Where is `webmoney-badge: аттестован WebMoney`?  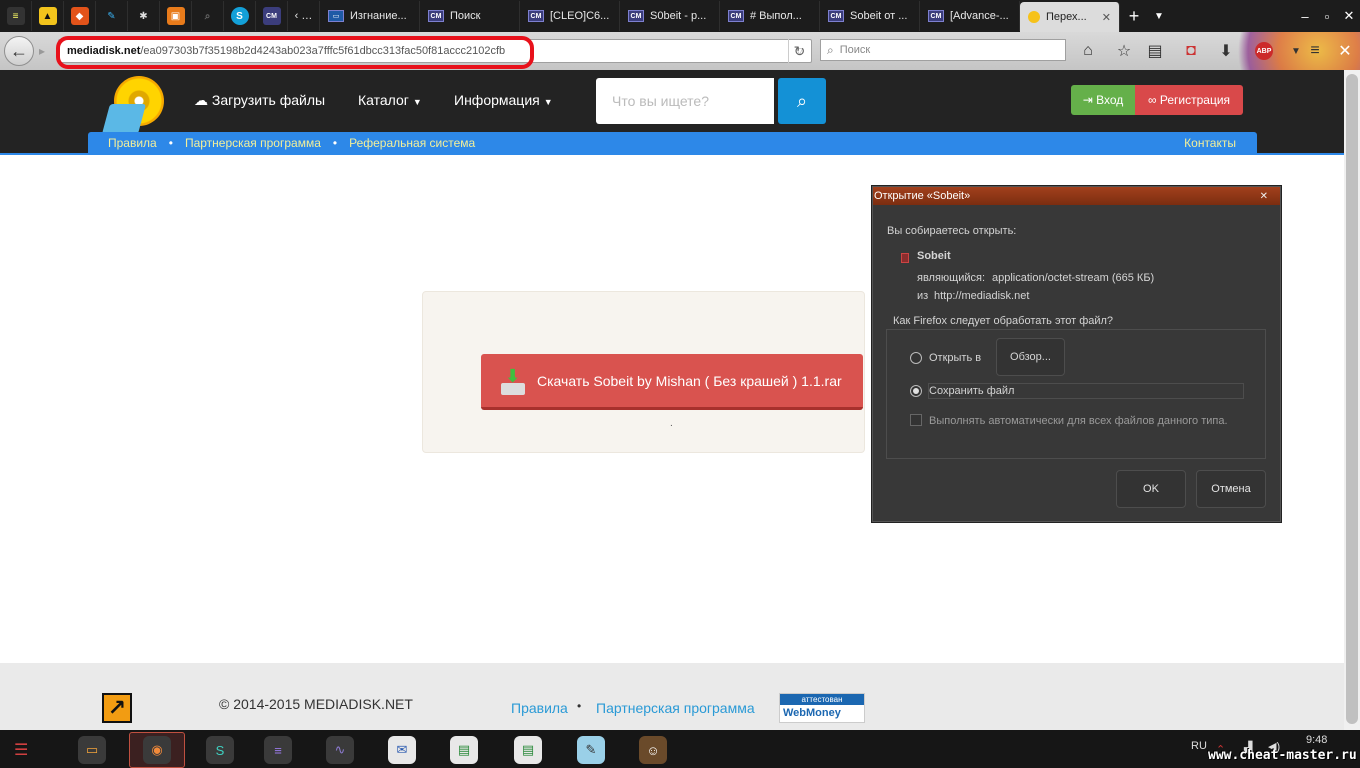 webmoney-badge: аттестован WebMoney is located at coordinates (822, 708).